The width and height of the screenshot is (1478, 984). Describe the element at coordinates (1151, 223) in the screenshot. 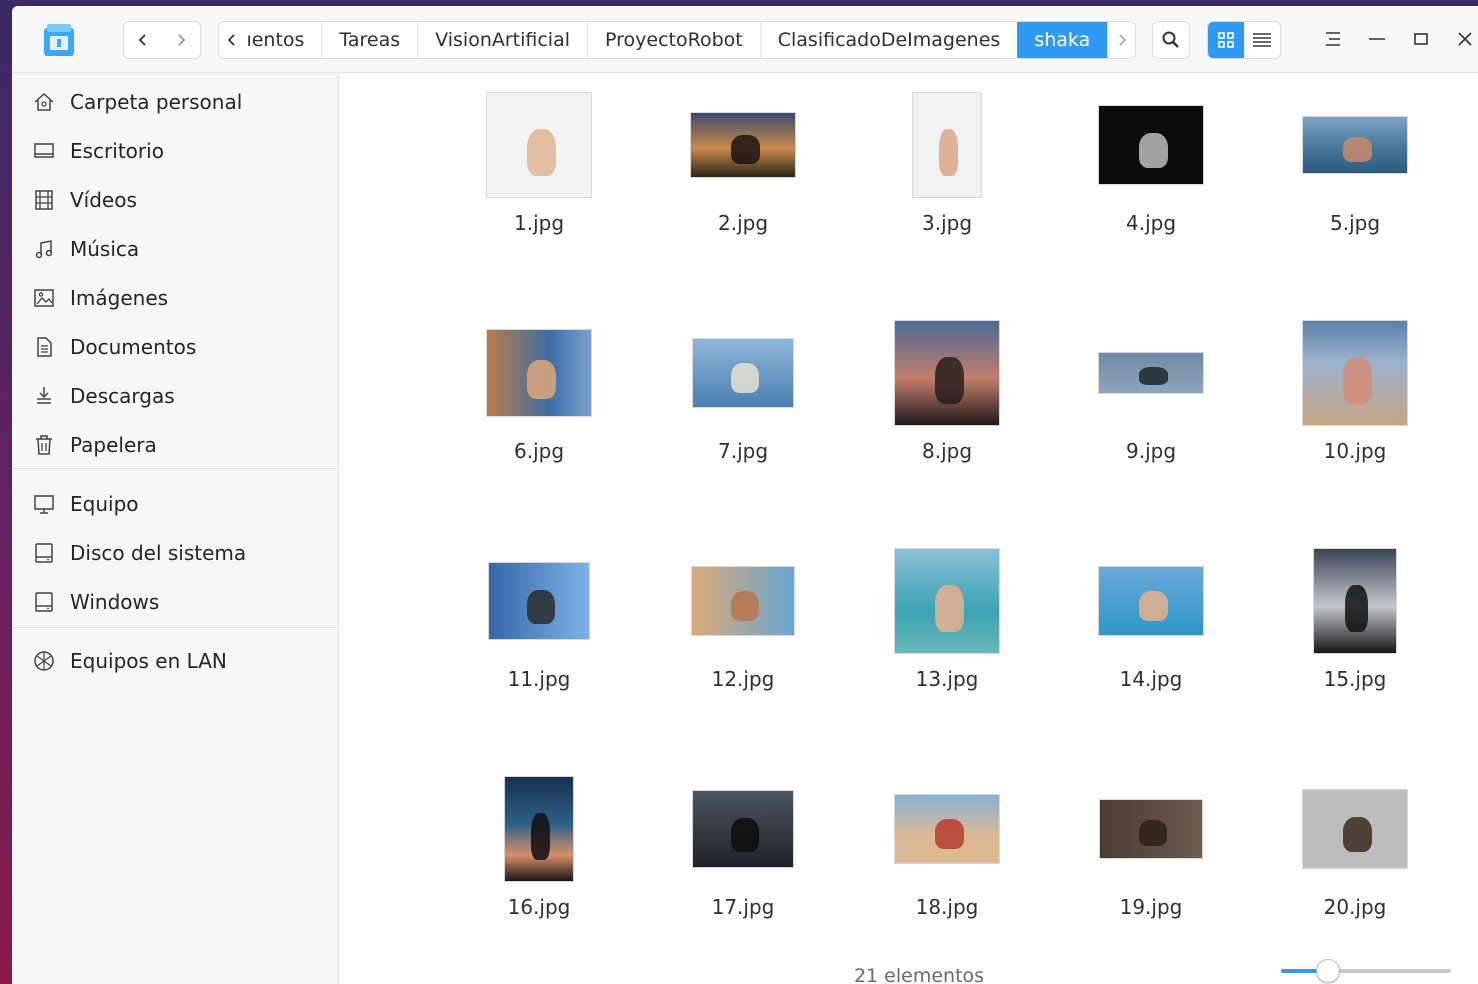

I see `file-name: 4.jpg` at that location.